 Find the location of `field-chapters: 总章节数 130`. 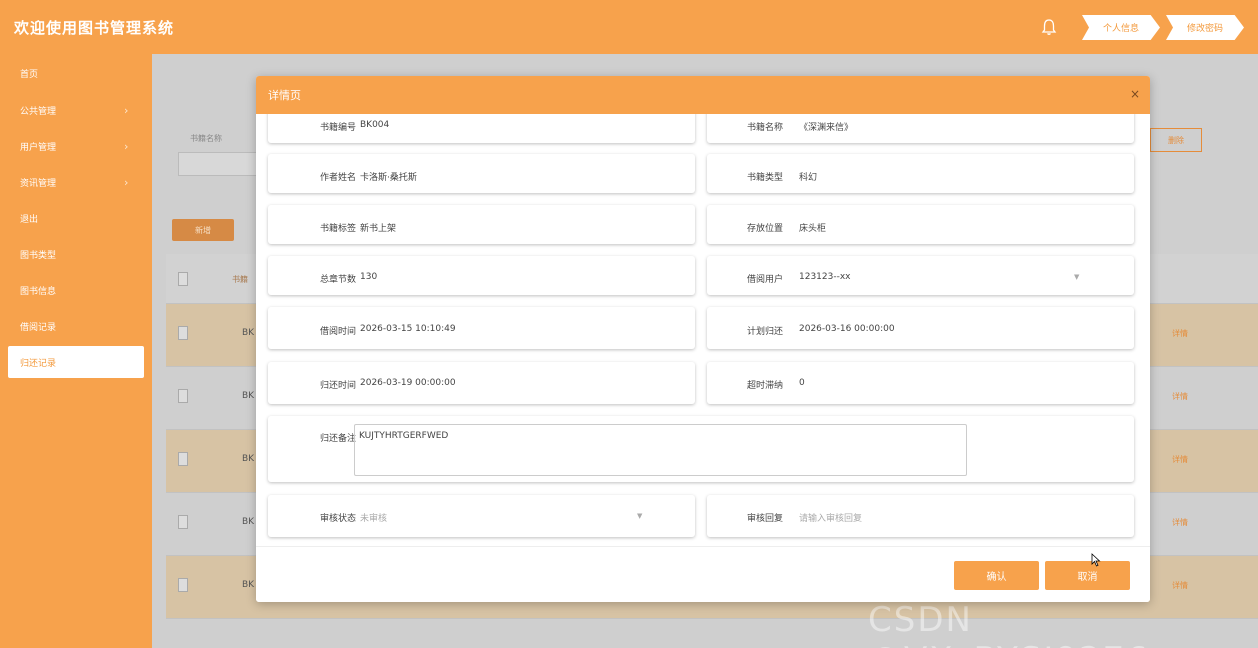

field-chapters: 总章节数 130 is located at coordinates (481, 275).